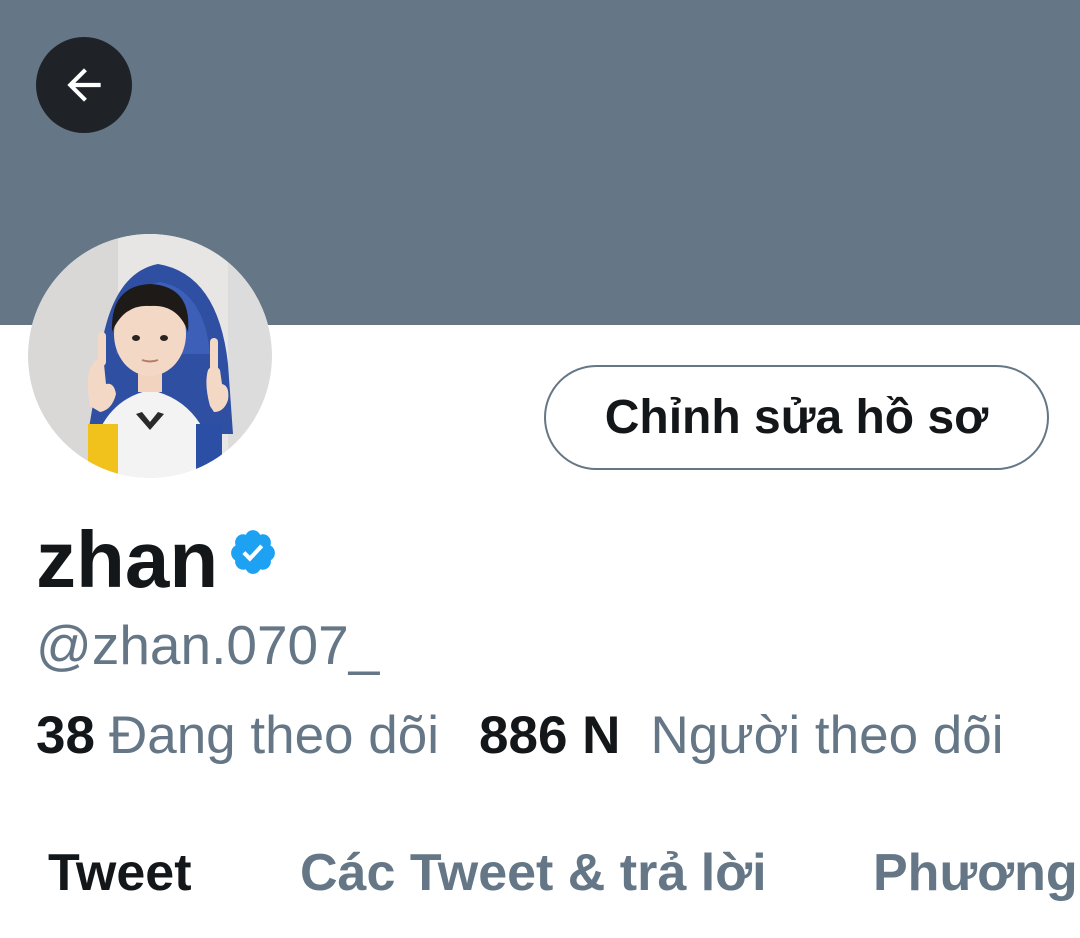 This screenshot has width=1080, height=938. Describe the element at coordinates (796, 417) in the screenshot. I see `edit-profile-button: Chỉnh sửa hồ sơ` at that location.